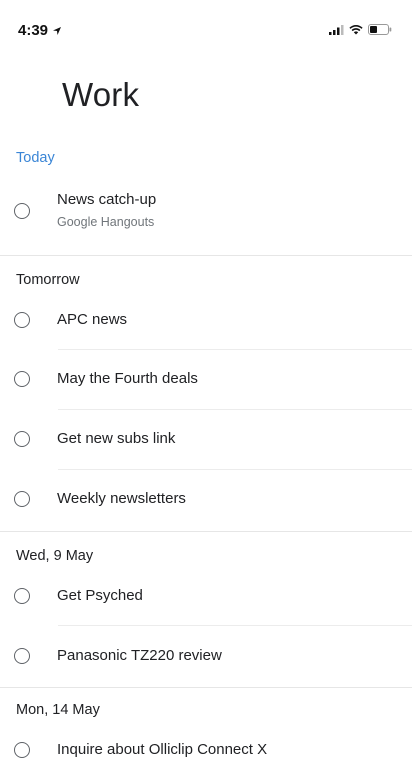 This screenshot has height=762, width=412. I want to click on wifi-icon, so click(356, 29).